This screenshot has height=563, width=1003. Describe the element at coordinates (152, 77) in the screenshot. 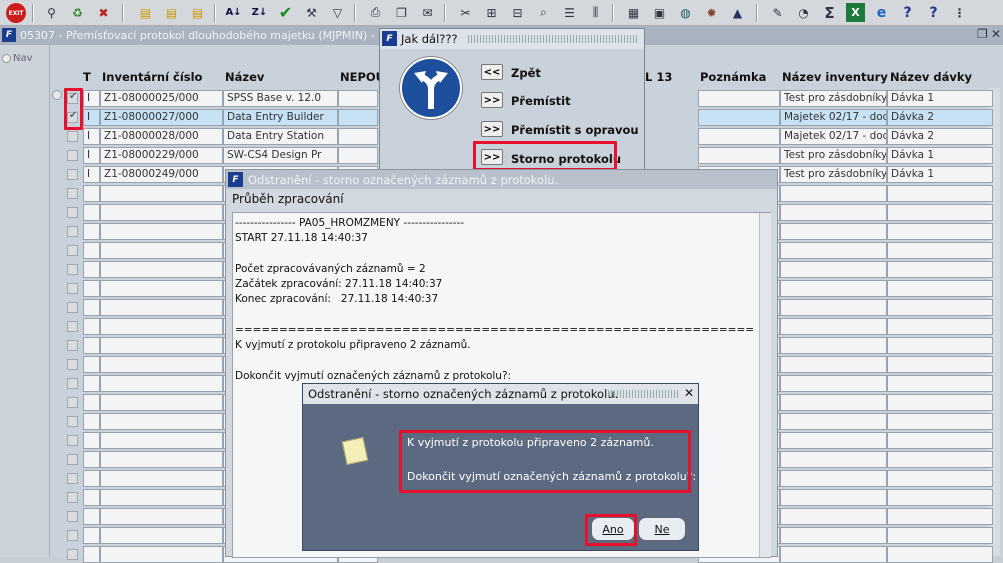

I see `col-header-inv: Inventární číslo` at that location.